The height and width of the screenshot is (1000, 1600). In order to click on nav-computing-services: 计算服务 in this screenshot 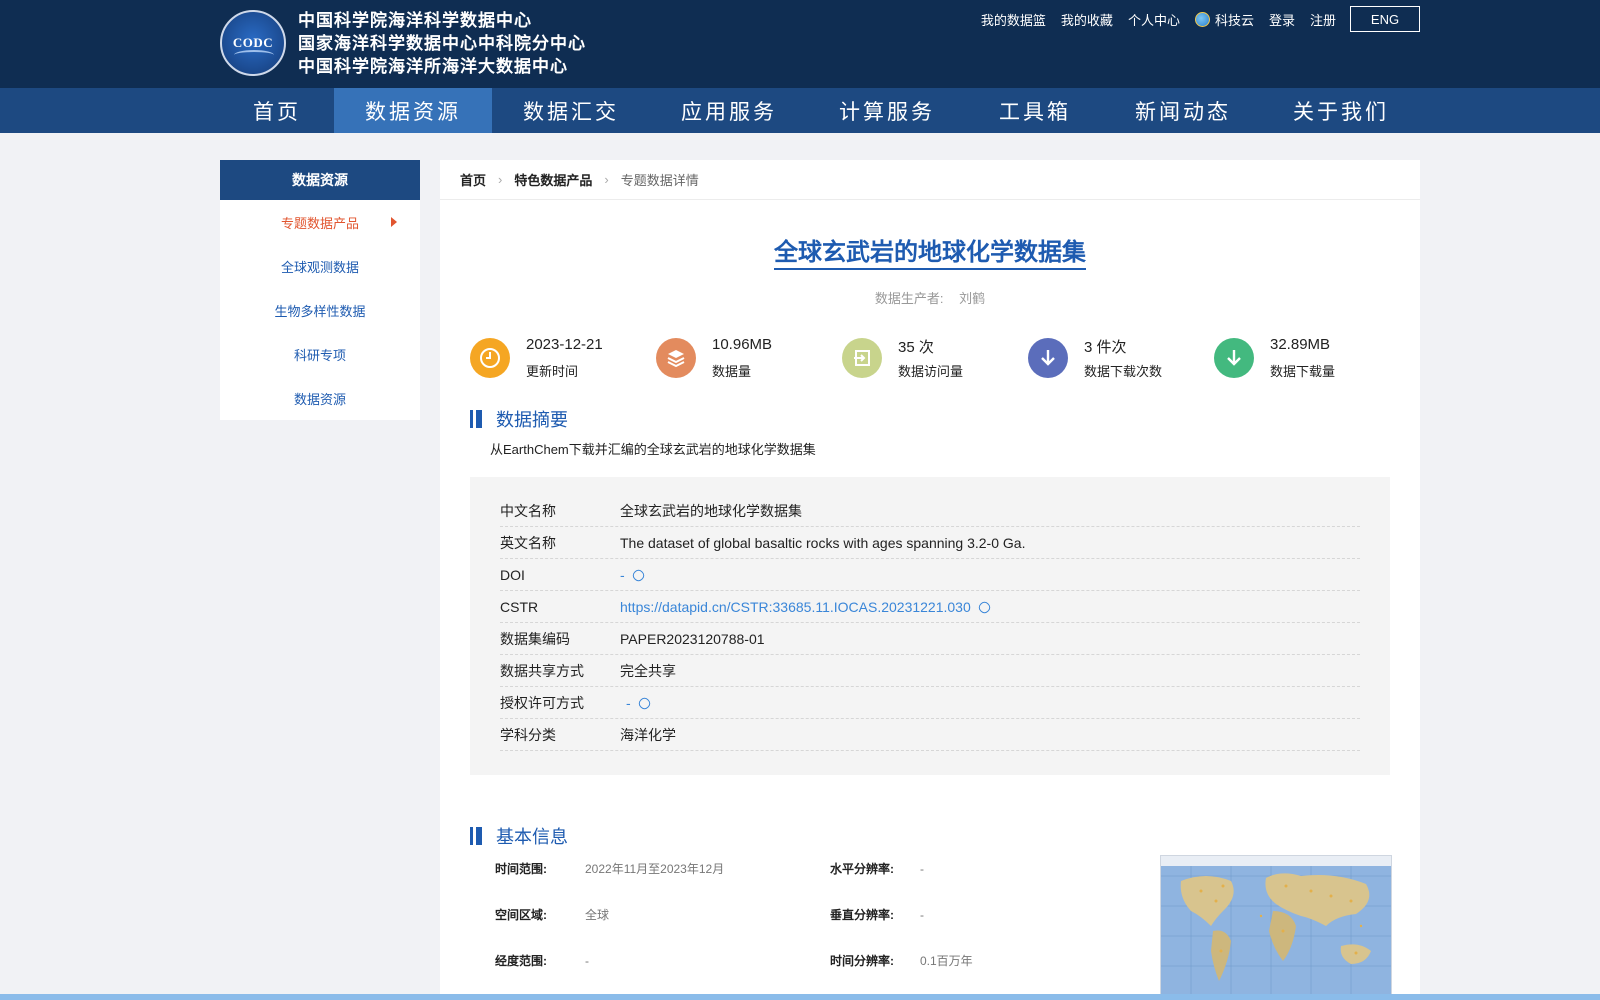, I will do `click(887, 110)`.